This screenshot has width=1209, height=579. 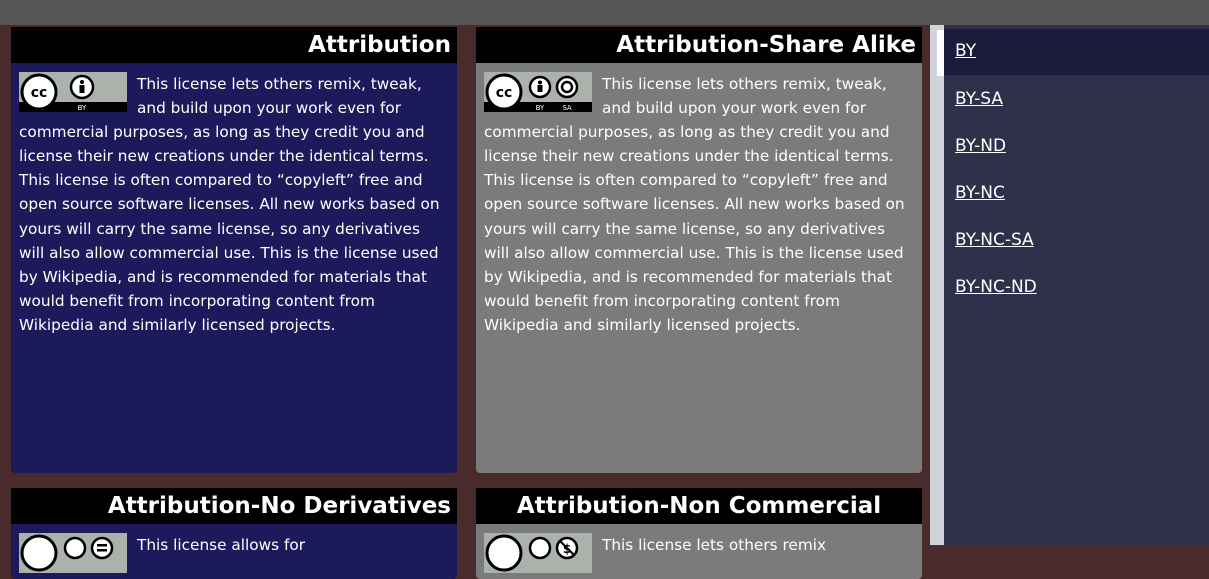 I want to click on nav-item-by-sa: BY-SA, so click(x=1076, y=98).